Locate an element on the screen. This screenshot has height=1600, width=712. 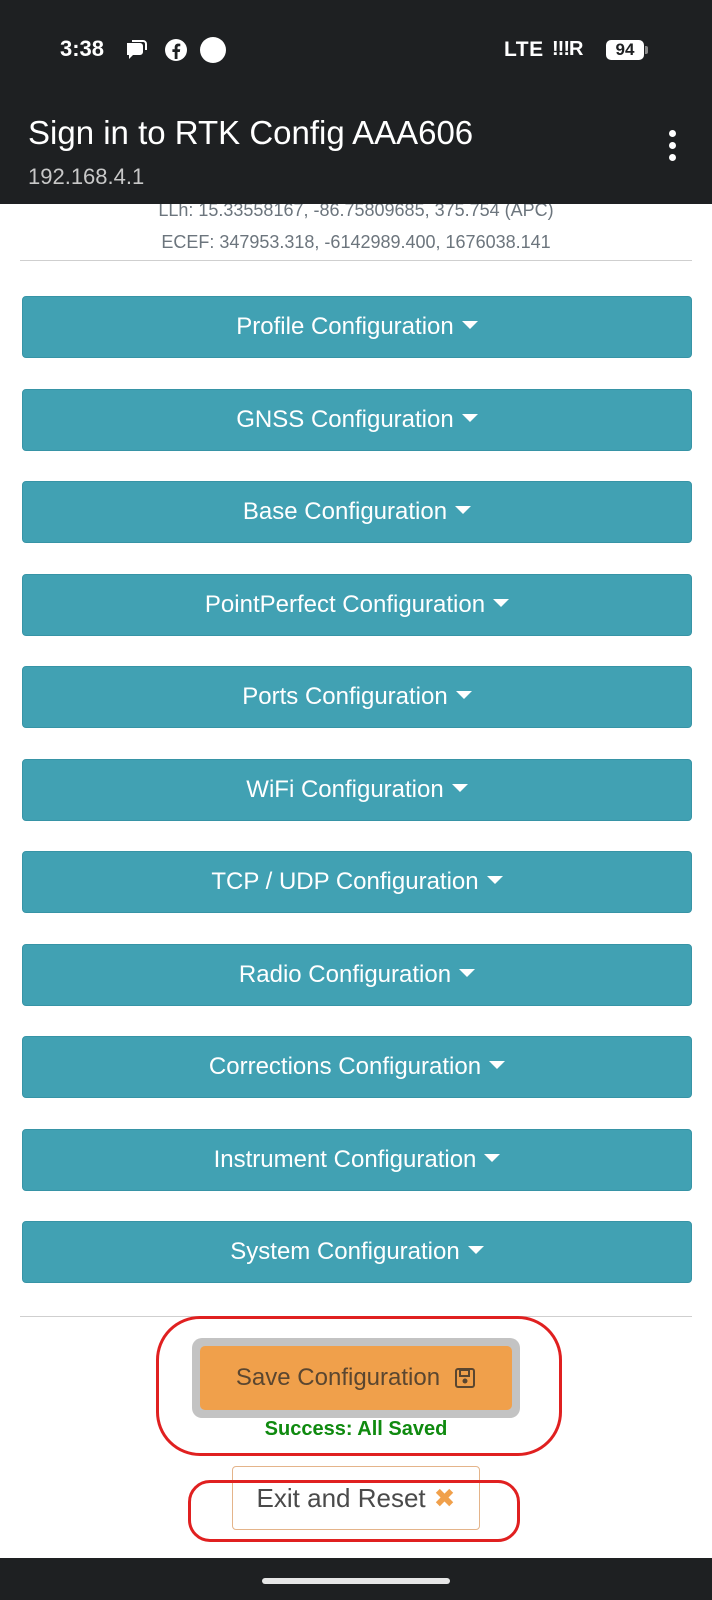
page-title: Sign in to RTK Config AAA606 is located at coordinates (251, 132).